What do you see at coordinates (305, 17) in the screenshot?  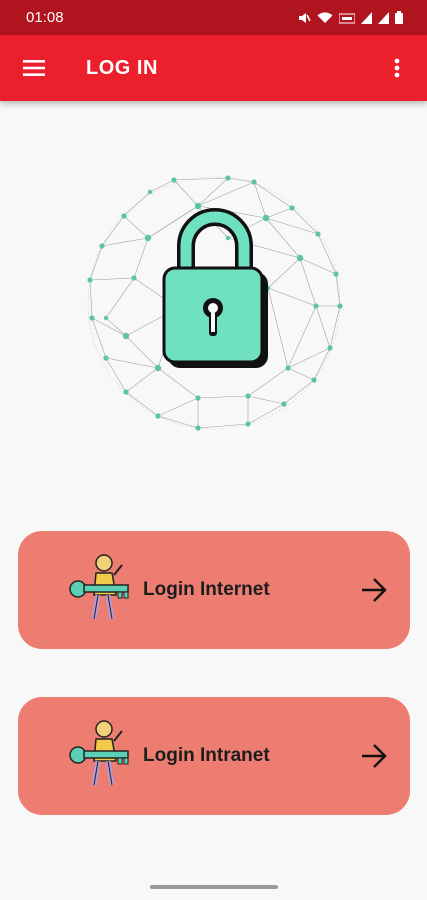 I see `mute-icon` at bounding box center [305, 17].